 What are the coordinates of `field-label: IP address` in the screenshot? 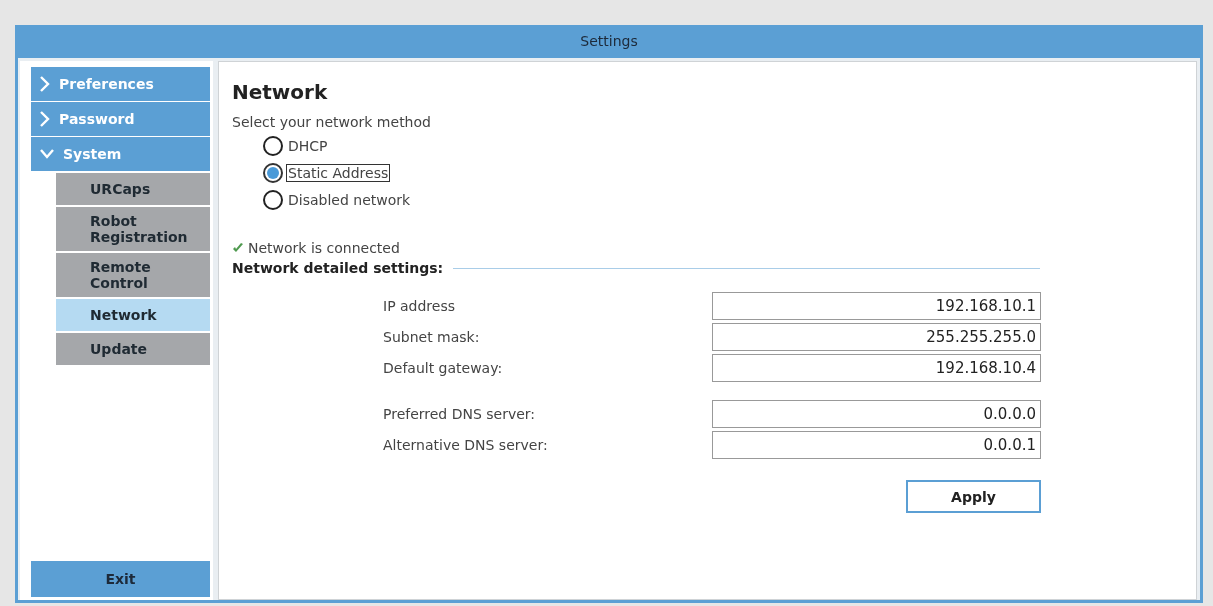 It's located at (419, 306).